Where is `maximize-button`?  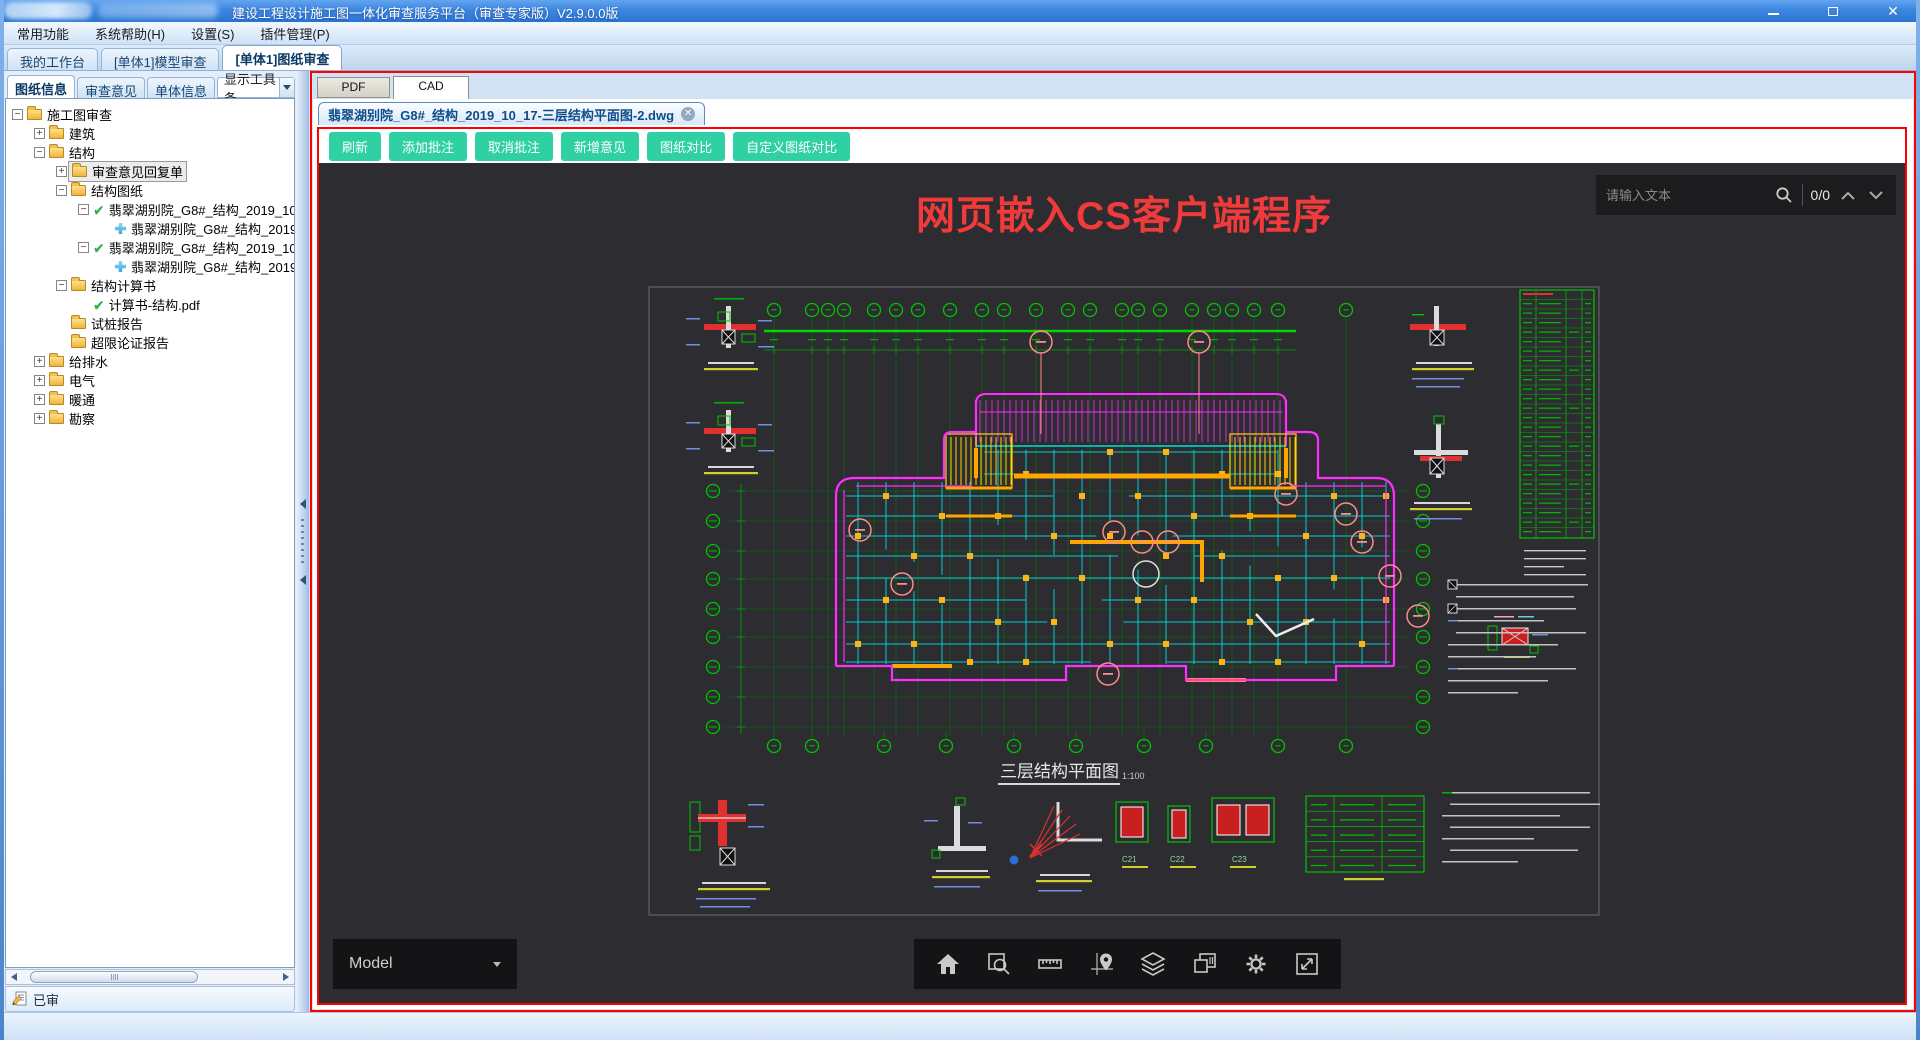
maximize-button is located at coordinates (1833, 11).